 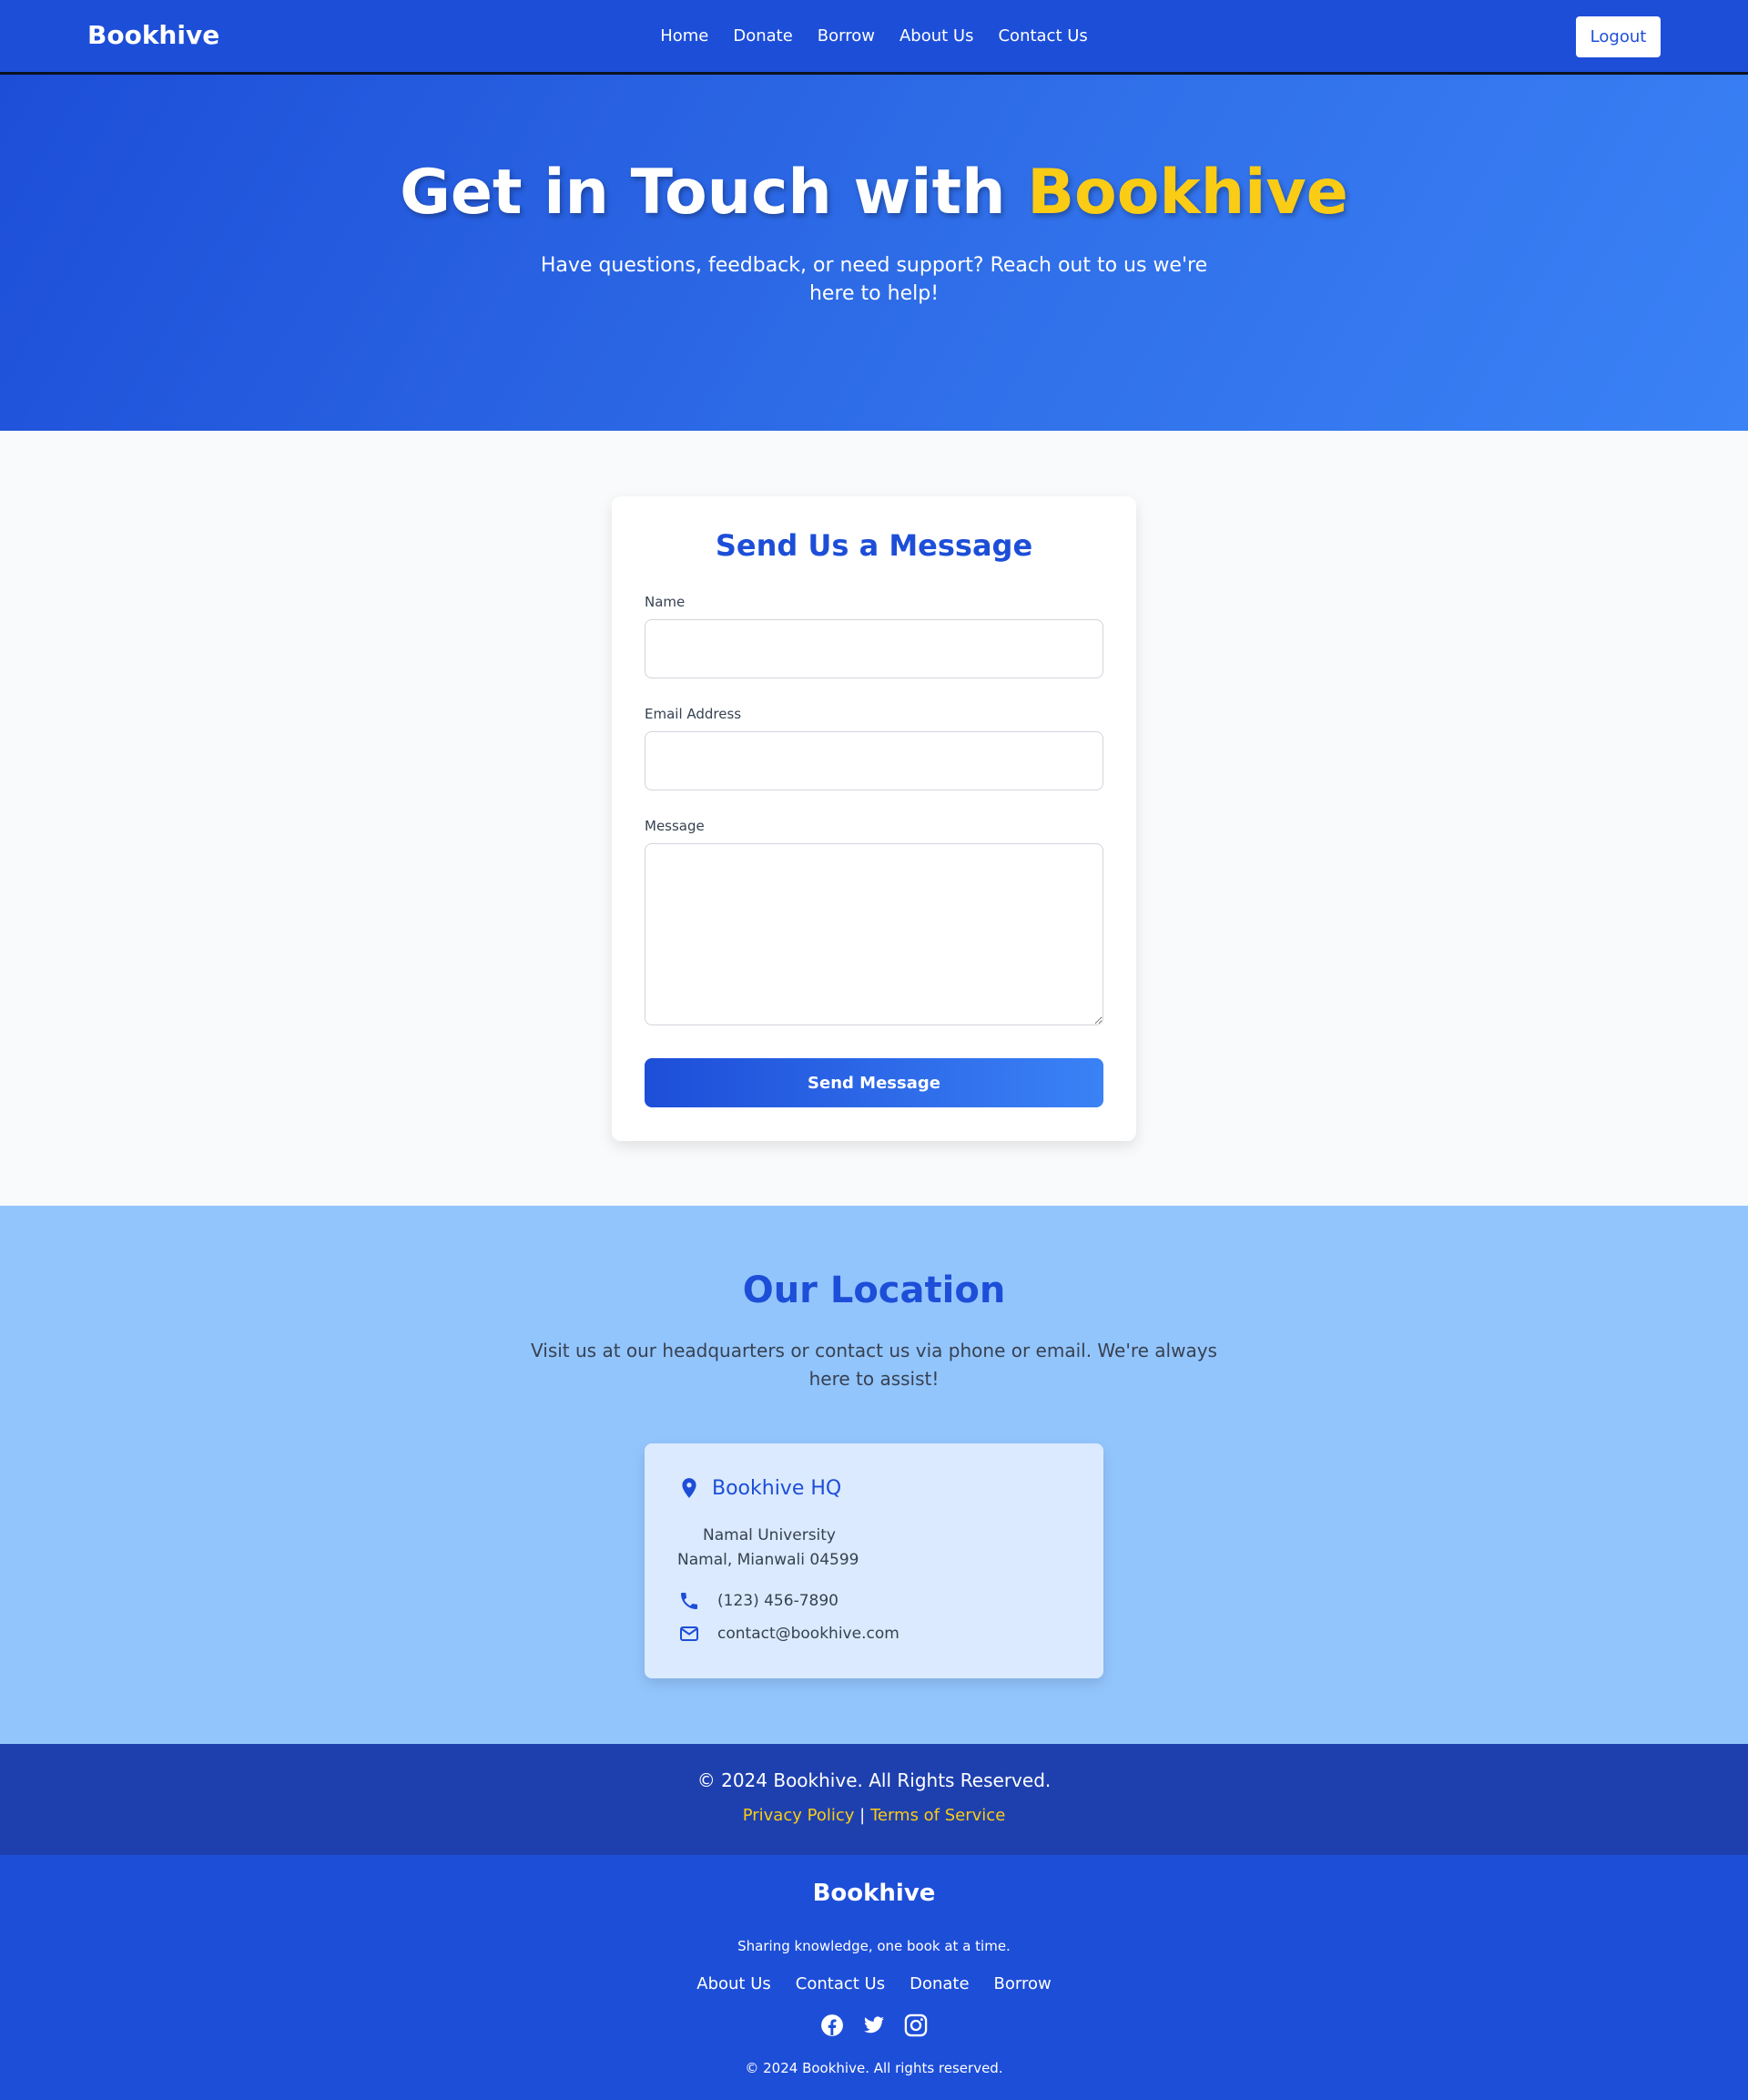 What do you see at coordinates (1023, 1983) in the screenshot?
I see `footer-link-borrow: Borrow` at bounding box center [1023, 1983].